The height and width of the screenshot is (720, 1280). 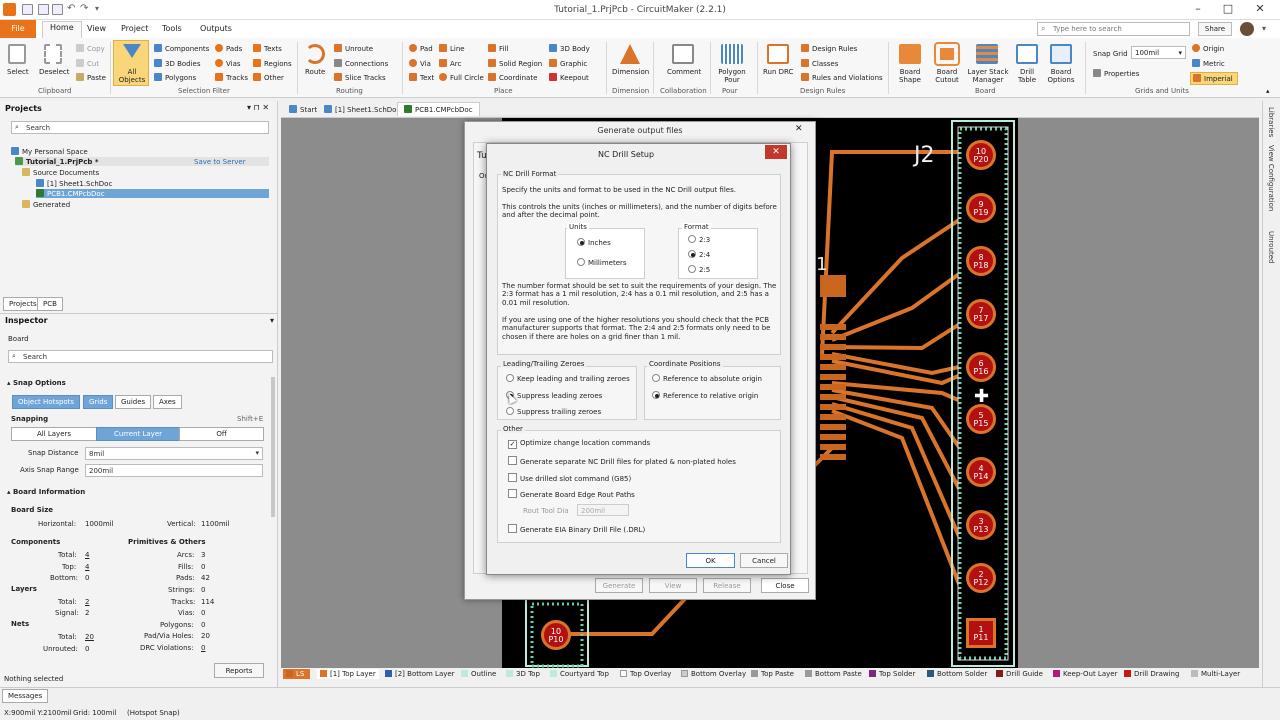 I want to click on layer-tab-bottom-paste: Bottom Paste, so click(x=833, y=674).